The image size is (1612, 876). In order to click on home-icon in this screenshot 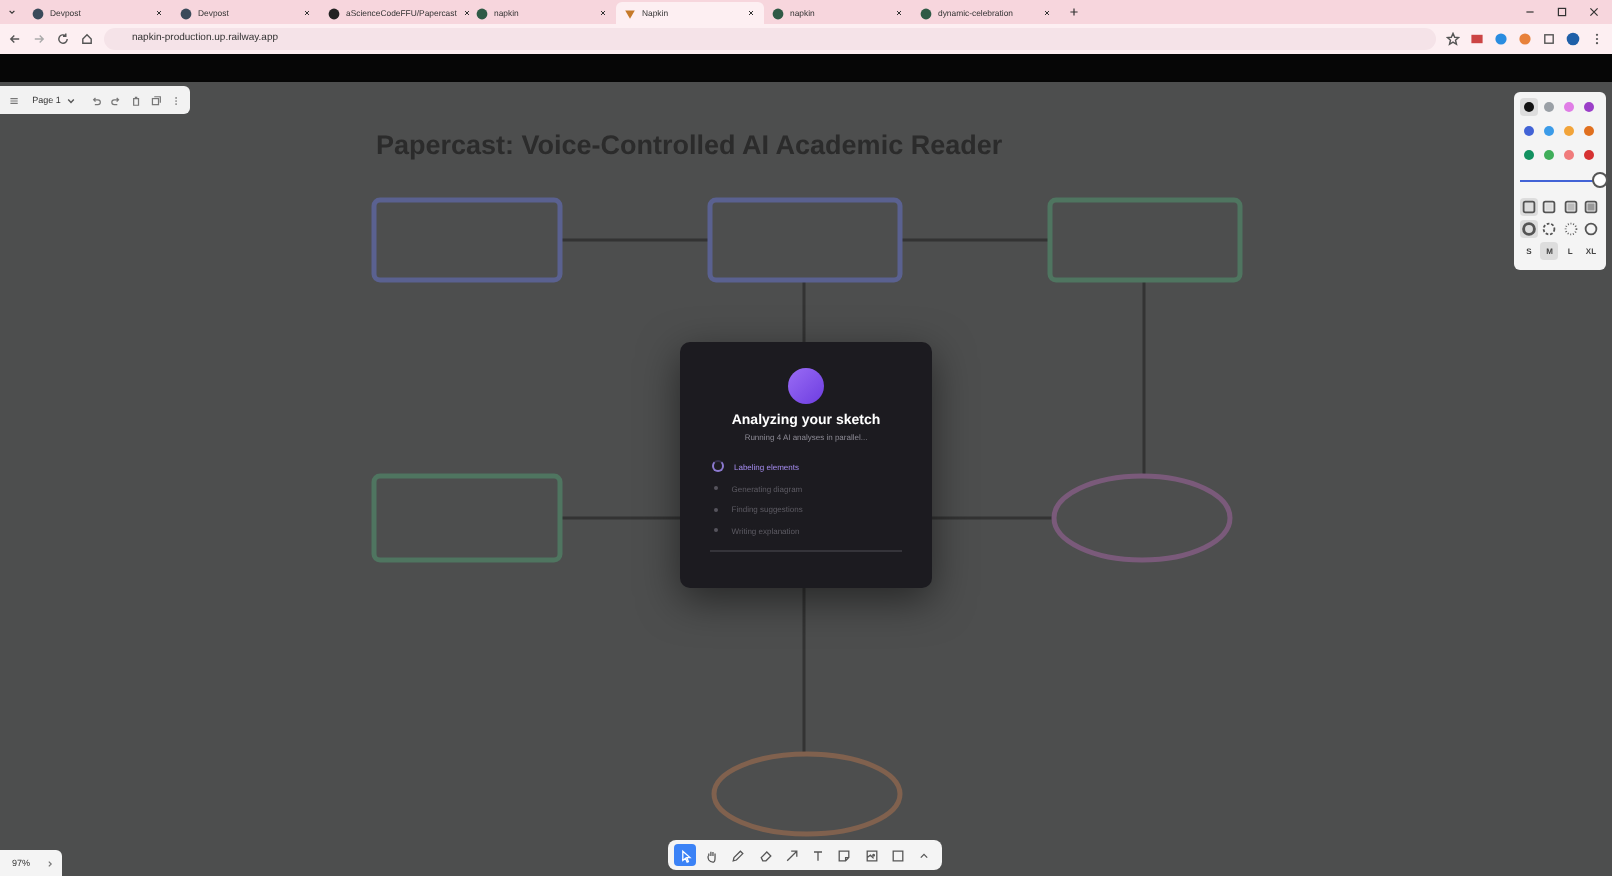, I will do `click(87, 39)`.